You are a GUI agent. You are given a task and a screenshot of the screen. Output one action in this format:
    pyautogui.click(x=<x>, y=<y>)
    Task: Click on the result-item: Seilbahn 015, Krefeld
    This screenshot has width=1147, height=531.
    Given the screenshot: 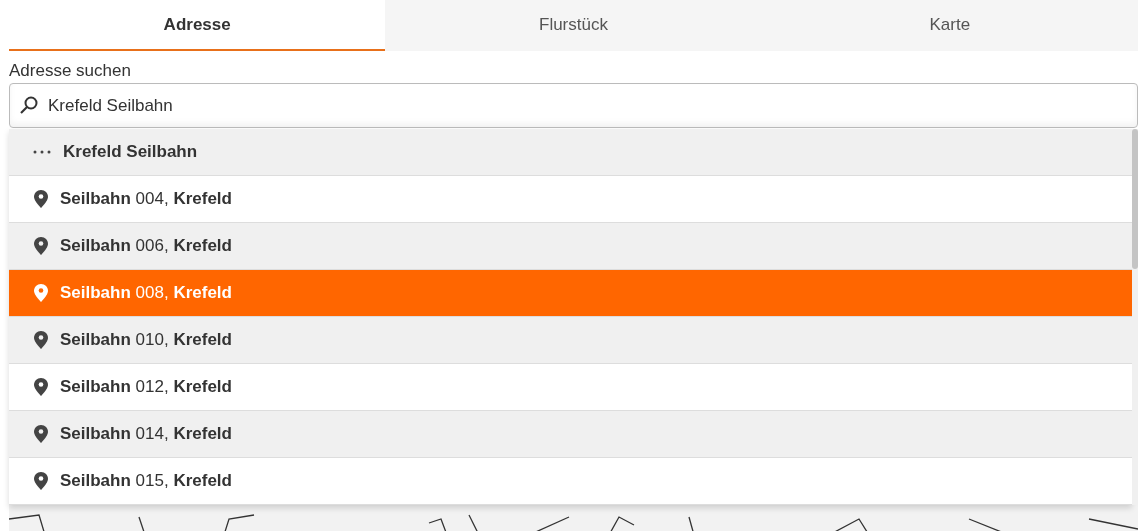 What is the action you would take?
    pyautogui.click(x=570, y=481)
    